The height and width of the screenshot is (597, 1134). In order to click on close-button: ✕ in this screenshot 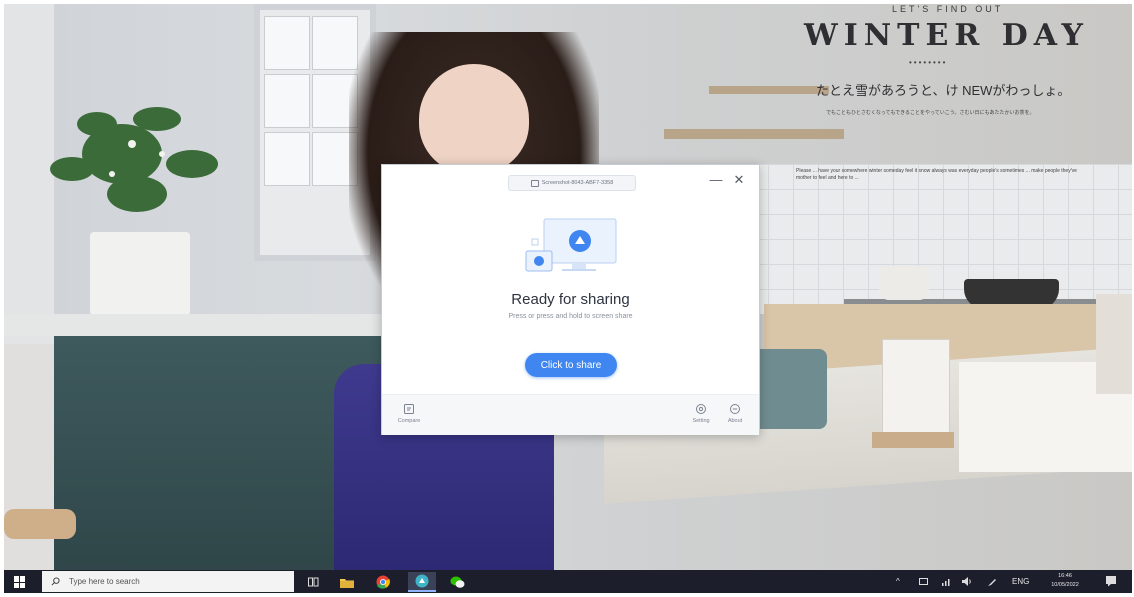, I will do `click(739, 180)`.